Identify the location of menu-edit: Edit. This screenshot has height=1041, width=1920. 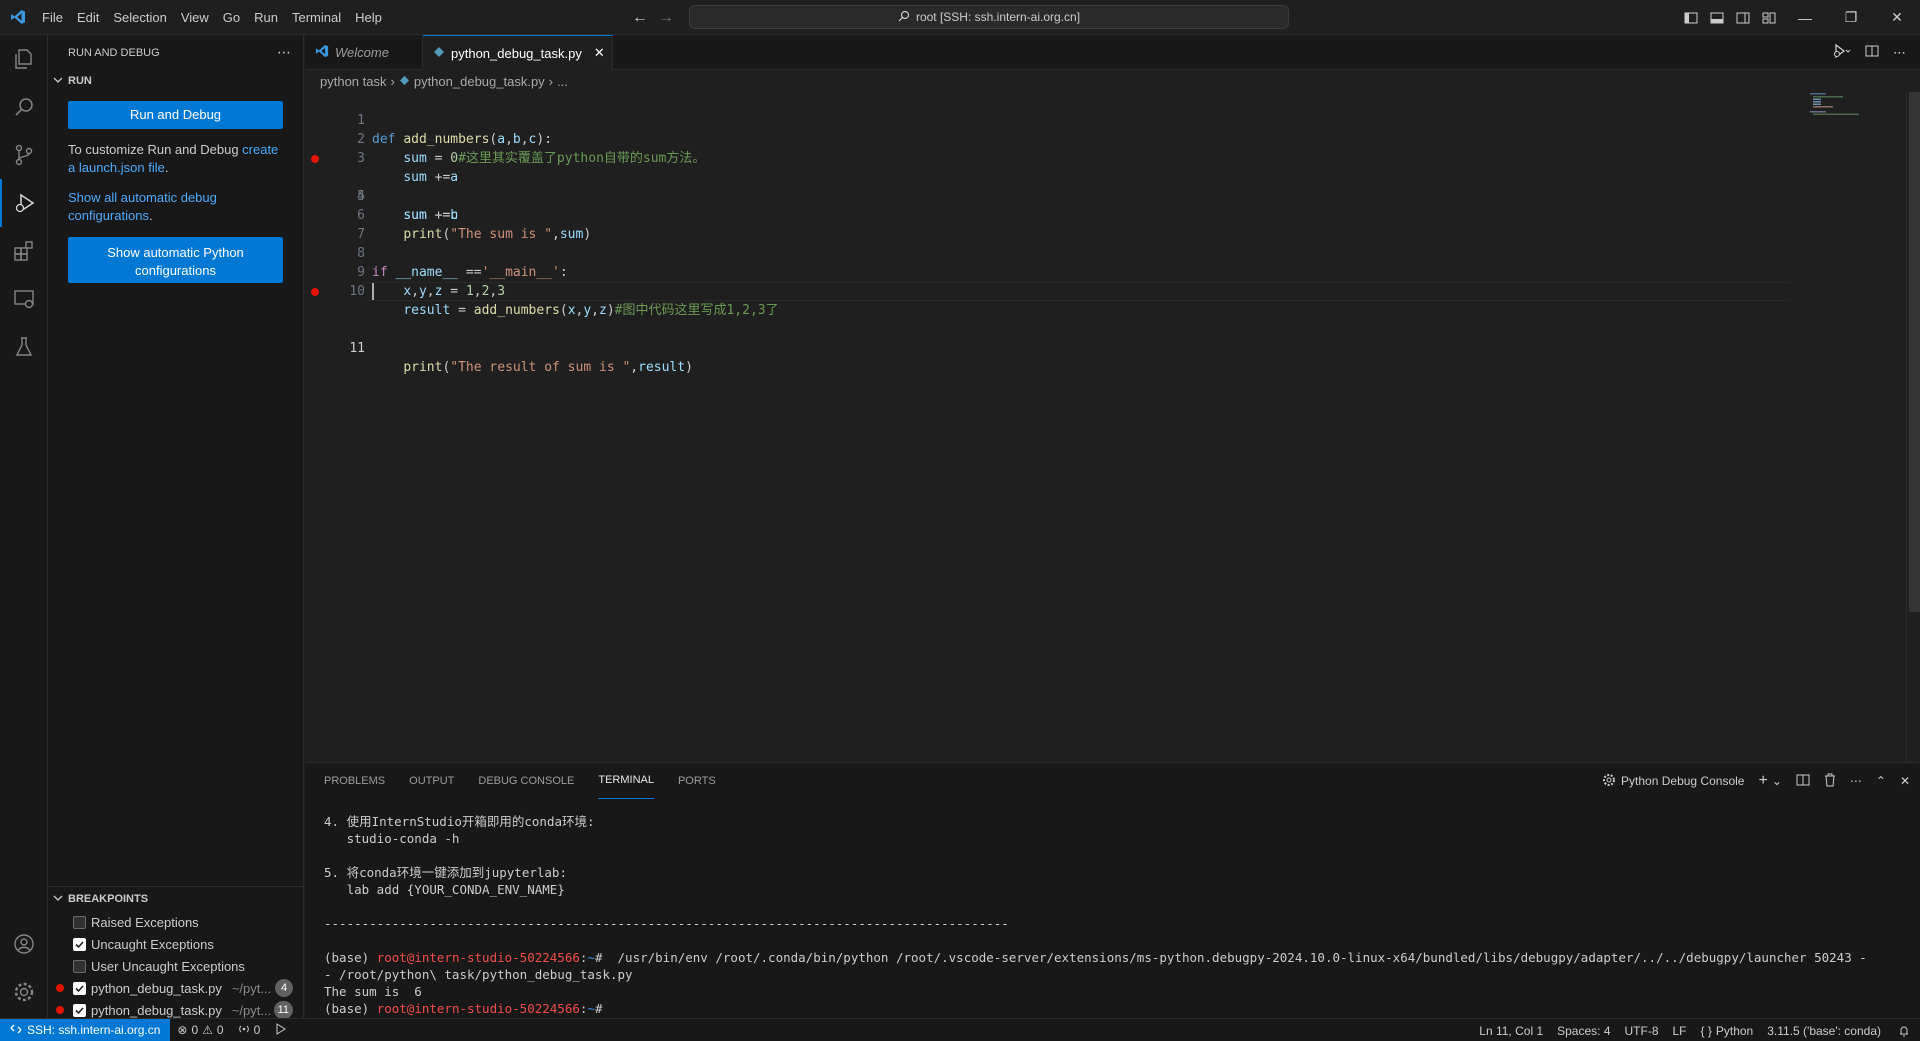
(88, 17).